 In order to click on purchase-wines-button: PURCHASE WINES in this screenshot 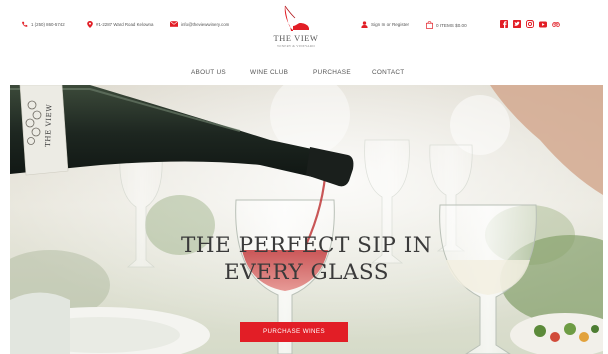, I will do `click(294, 332)`.